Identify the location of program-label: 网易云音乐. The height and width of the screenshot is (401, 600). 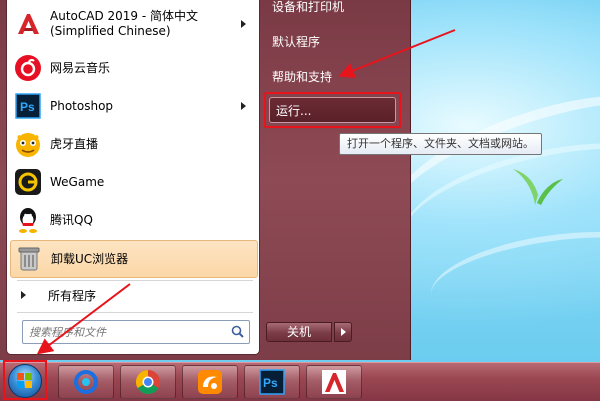
(80, 67).